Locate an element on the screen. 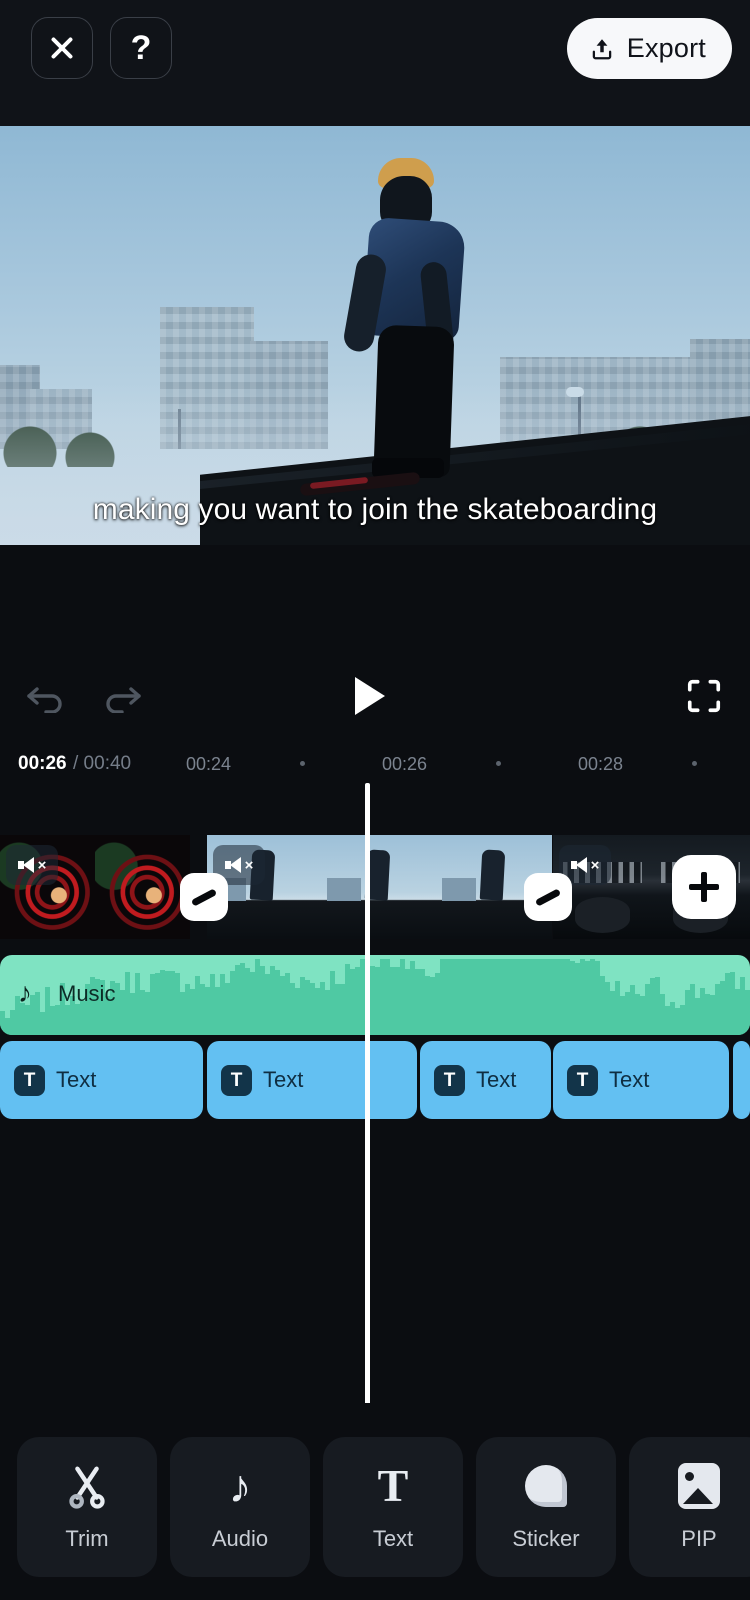  total-time: / 00:40 is located at coordinates (102, 763).